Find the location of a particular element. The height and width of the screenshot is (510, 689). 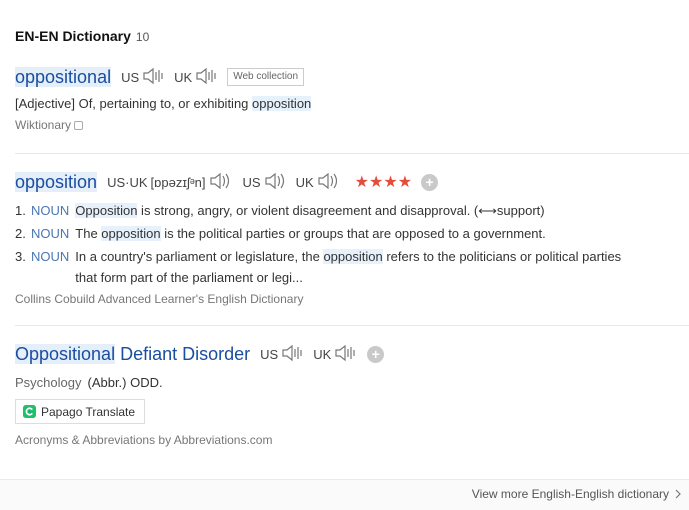

external-link-icon is located at coordinates (79, 125).